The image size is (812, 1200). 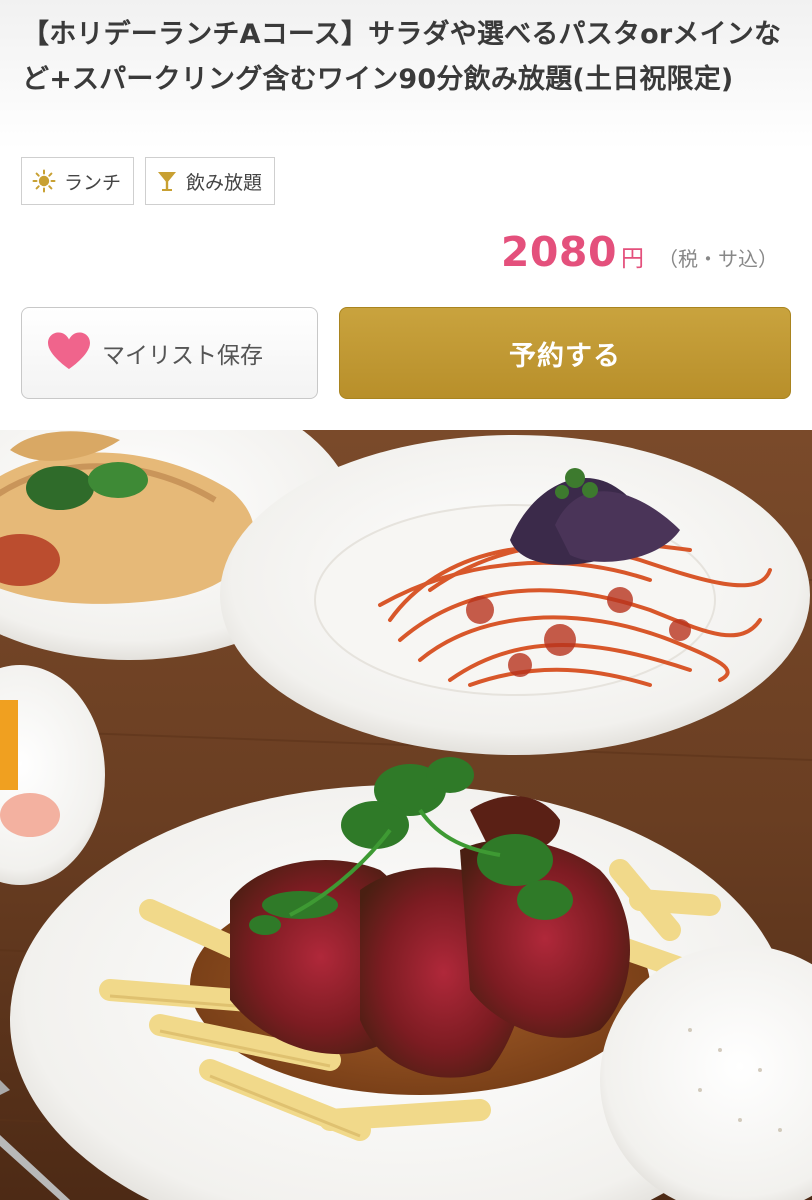 I want to click on price-amount: 2080, so click(x=558, y=252).